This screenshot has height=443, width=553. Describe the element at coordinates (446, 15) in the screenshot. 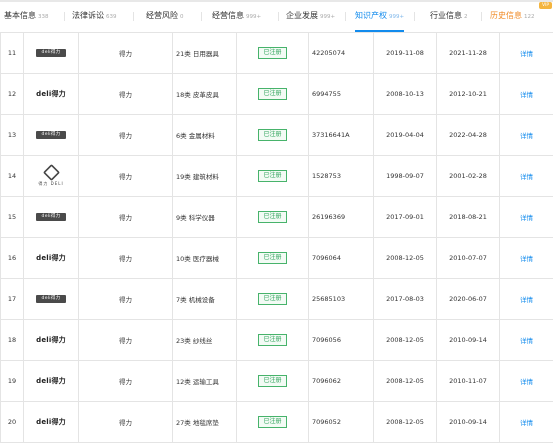

I see `tab-label: 行业信息` at that location.